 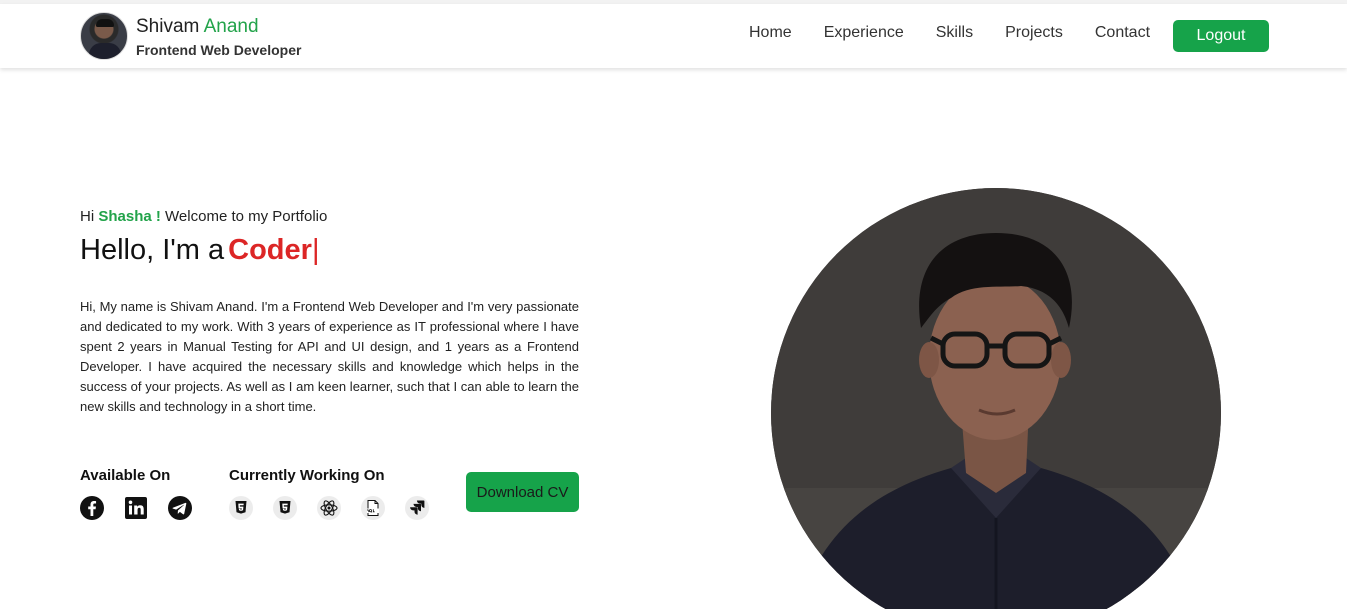 I want to click on visitor-name: Shasha !, so click(x=129, y=216).